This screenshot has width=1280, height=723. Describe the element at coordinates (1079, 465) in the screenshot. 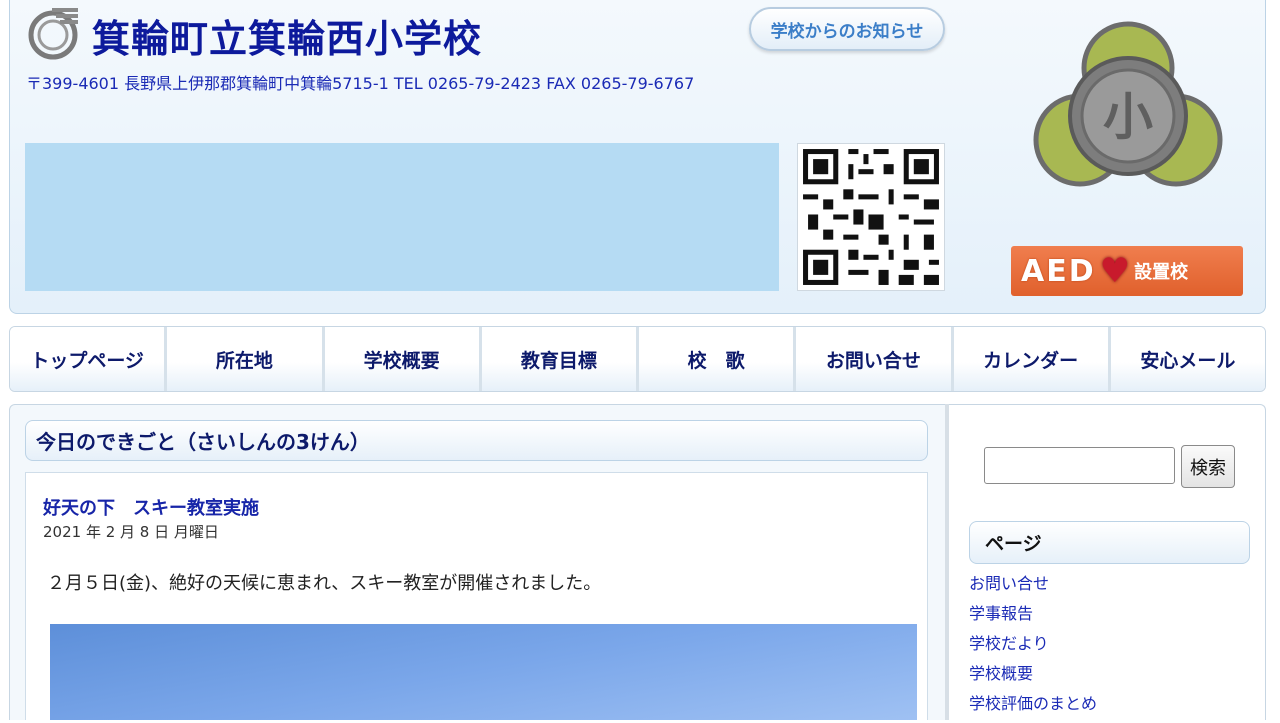

I see `search-input` at that location.